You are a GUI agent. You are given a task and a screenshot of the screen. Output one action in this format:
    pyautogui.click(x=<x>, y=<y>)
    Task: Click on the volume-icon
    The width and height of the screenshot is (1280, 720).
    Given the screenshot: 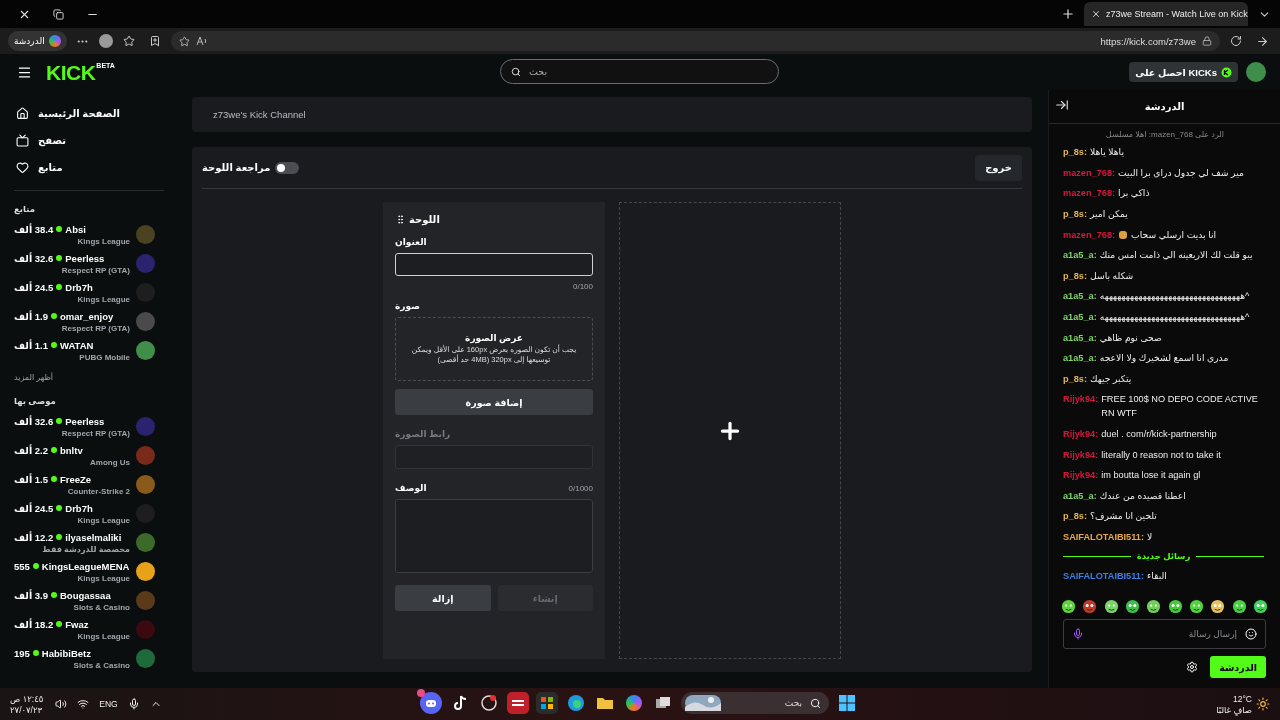 What is the action you would take?
    pyautogui.click(x=61, y=704)
    